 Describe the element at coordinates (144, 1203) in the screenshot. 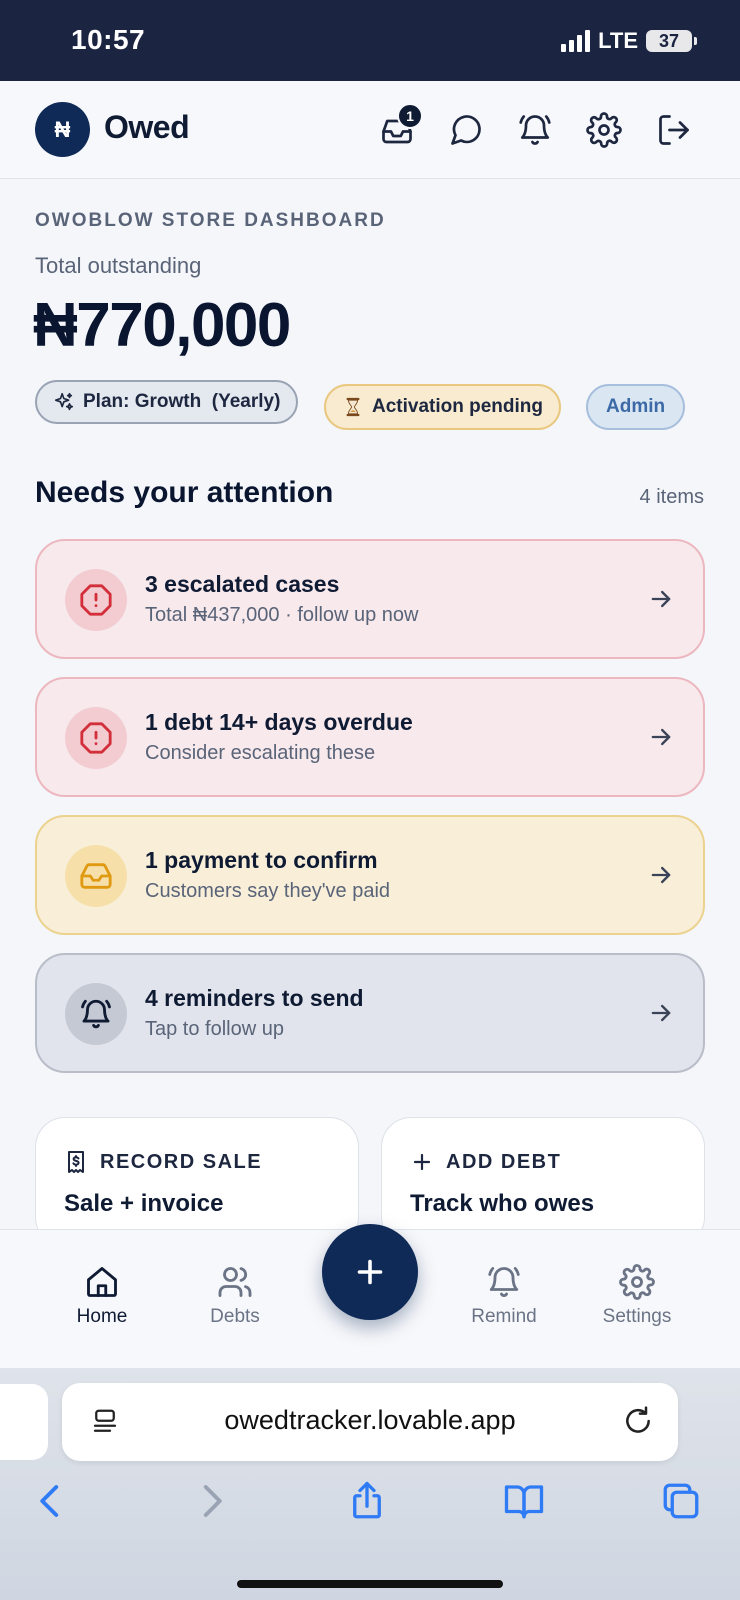

I see `record-sale-title: Sale + invoice` at that location.